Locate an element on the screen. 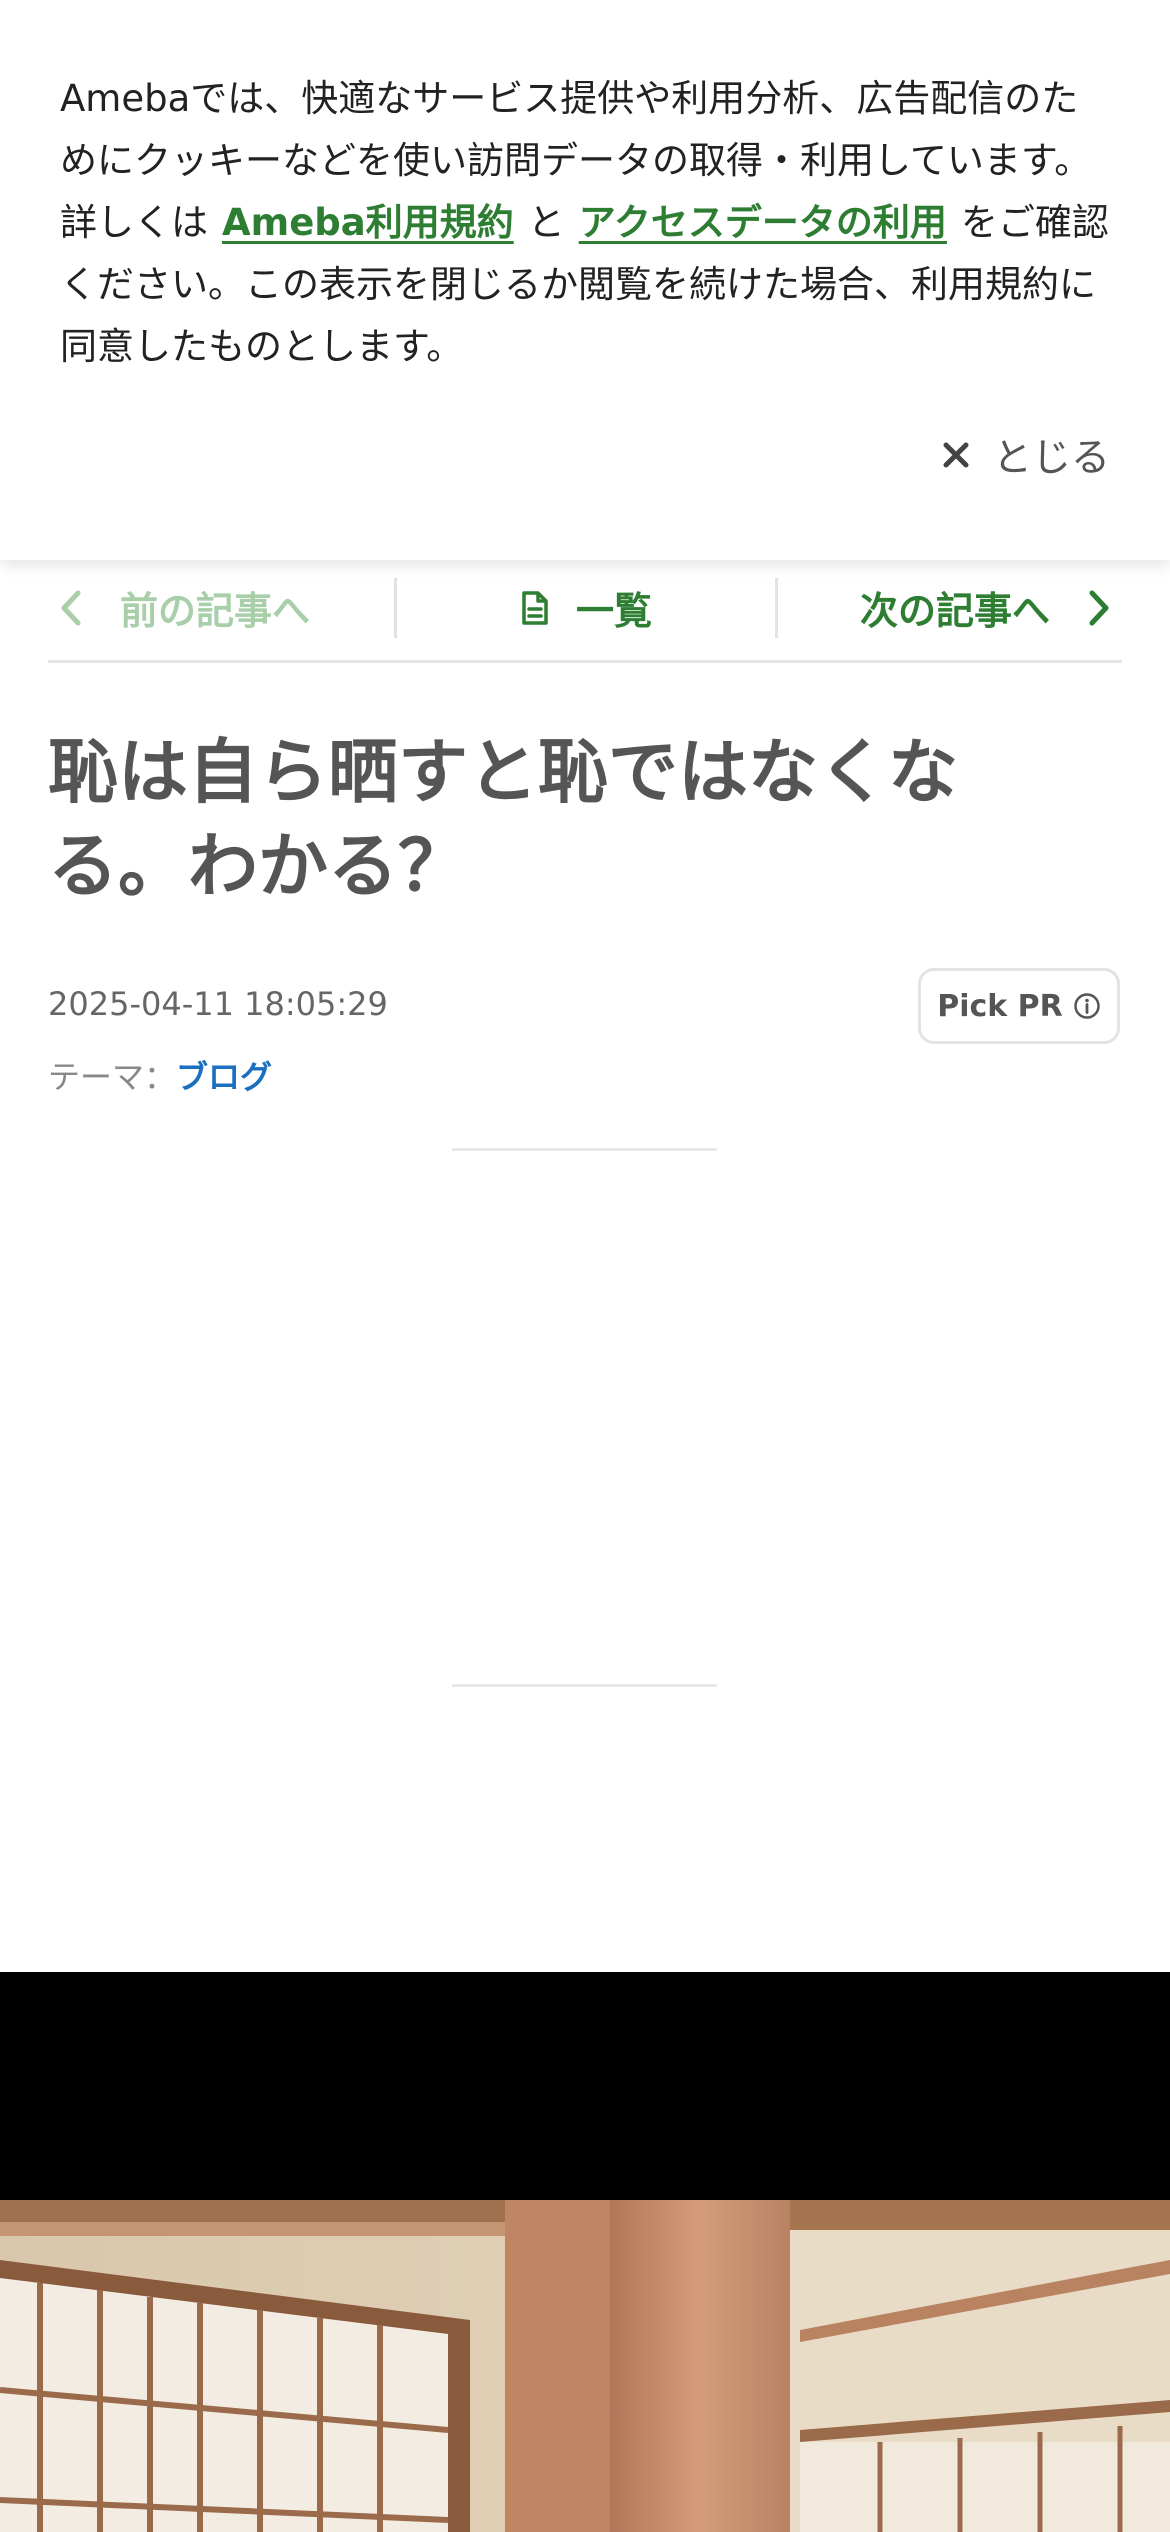 The width and height of the screenshot is (1170, 2532). info-icon is located at coordinates (1087, 1006).